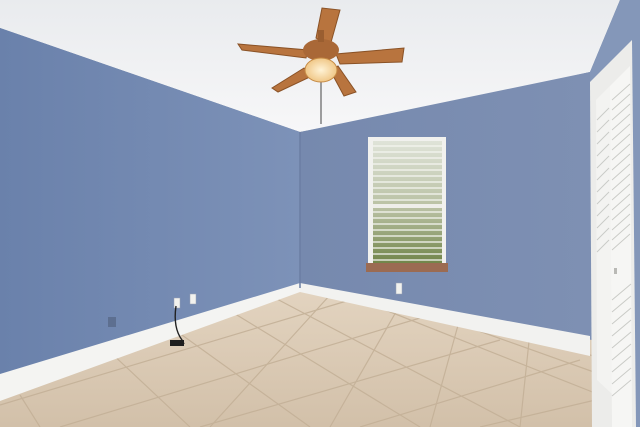 The width and height of the screenshot is (640, 427). Describe the element at coordinates (177, 343) in the screenshot. I see `cable-plug` at that location.